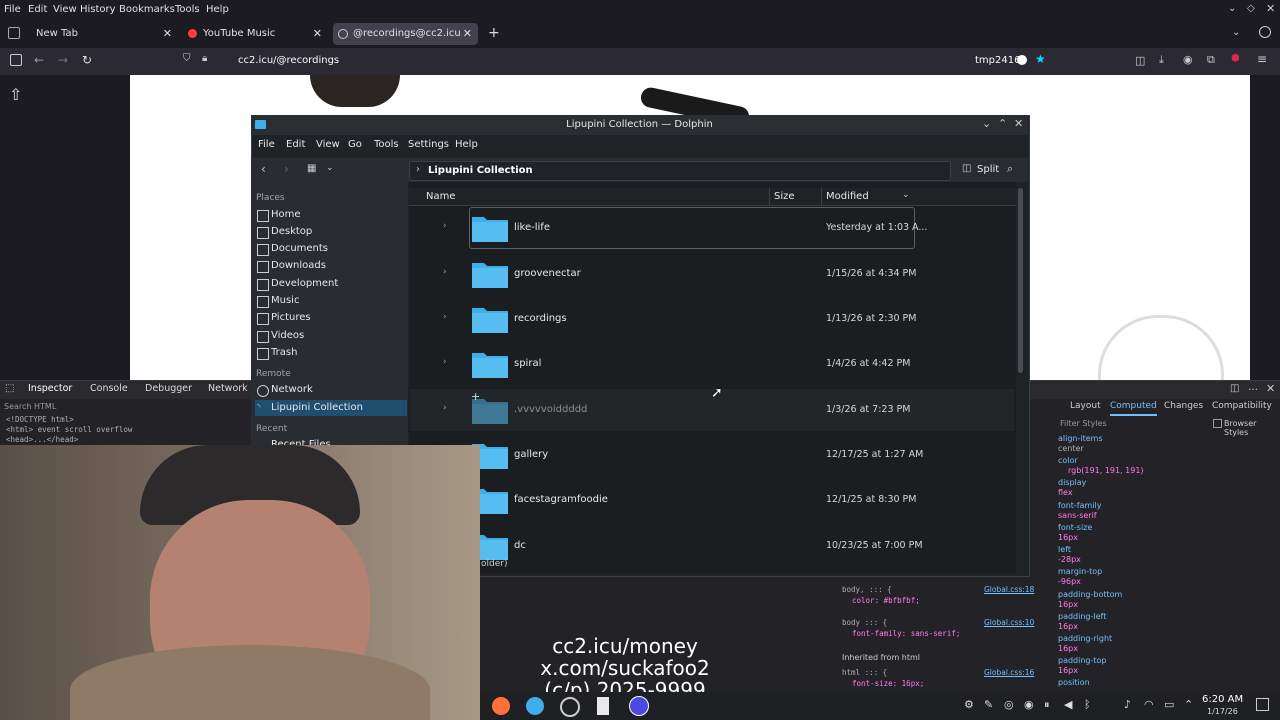 The image size is (1280, 720). I want to click on file-row: › recordings 1/13/26 at 2:30 PM, so click(712, 319).